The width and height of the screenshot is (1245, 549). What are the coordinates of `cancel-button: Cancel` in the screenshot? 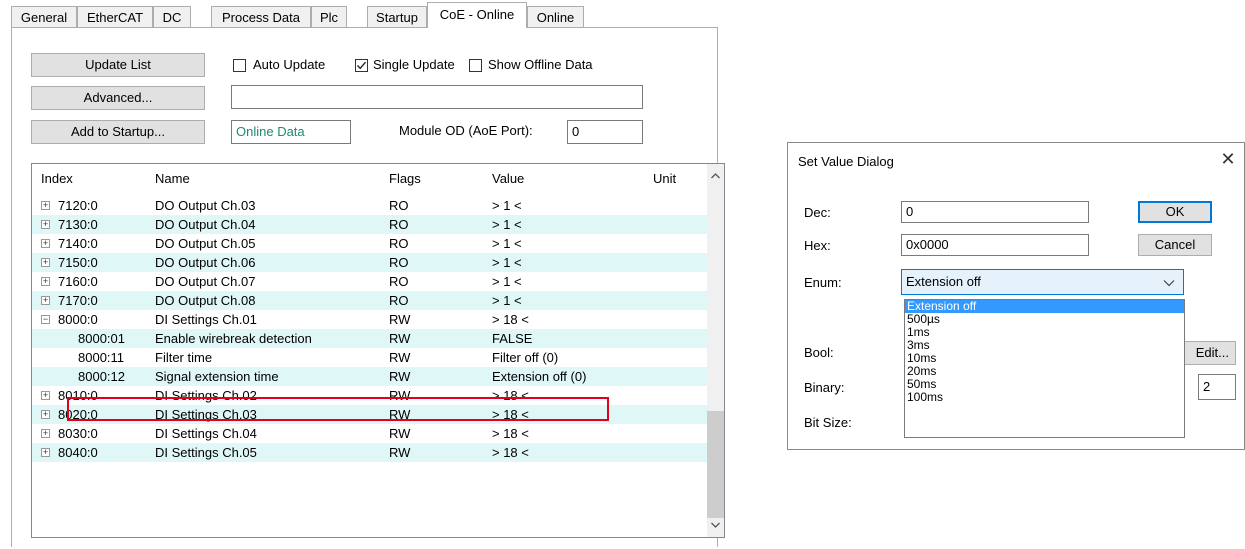 It's located at (1175, 245).